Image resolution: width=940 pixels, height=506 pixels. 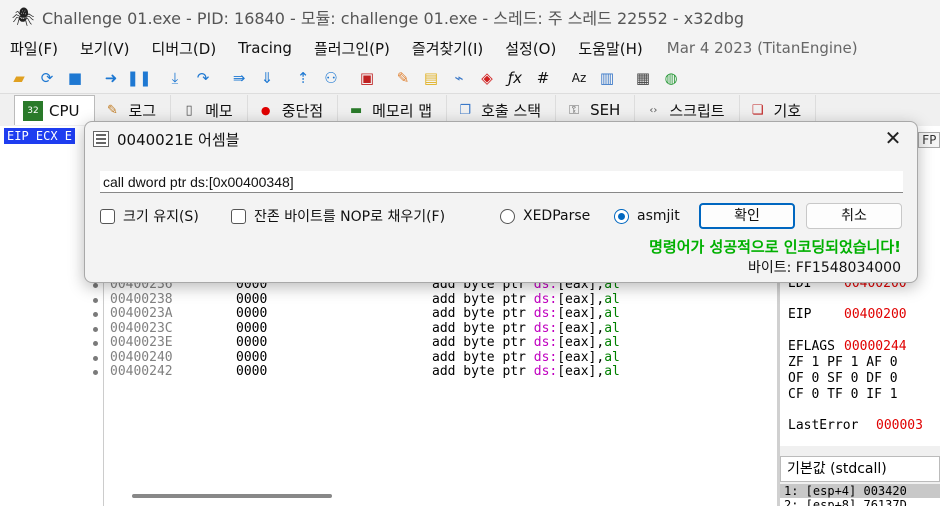 What do you see at coordinates (141, 313) in the screenshot?
I see `disasm-address: 0040023A` at bounding box center [141, 313].